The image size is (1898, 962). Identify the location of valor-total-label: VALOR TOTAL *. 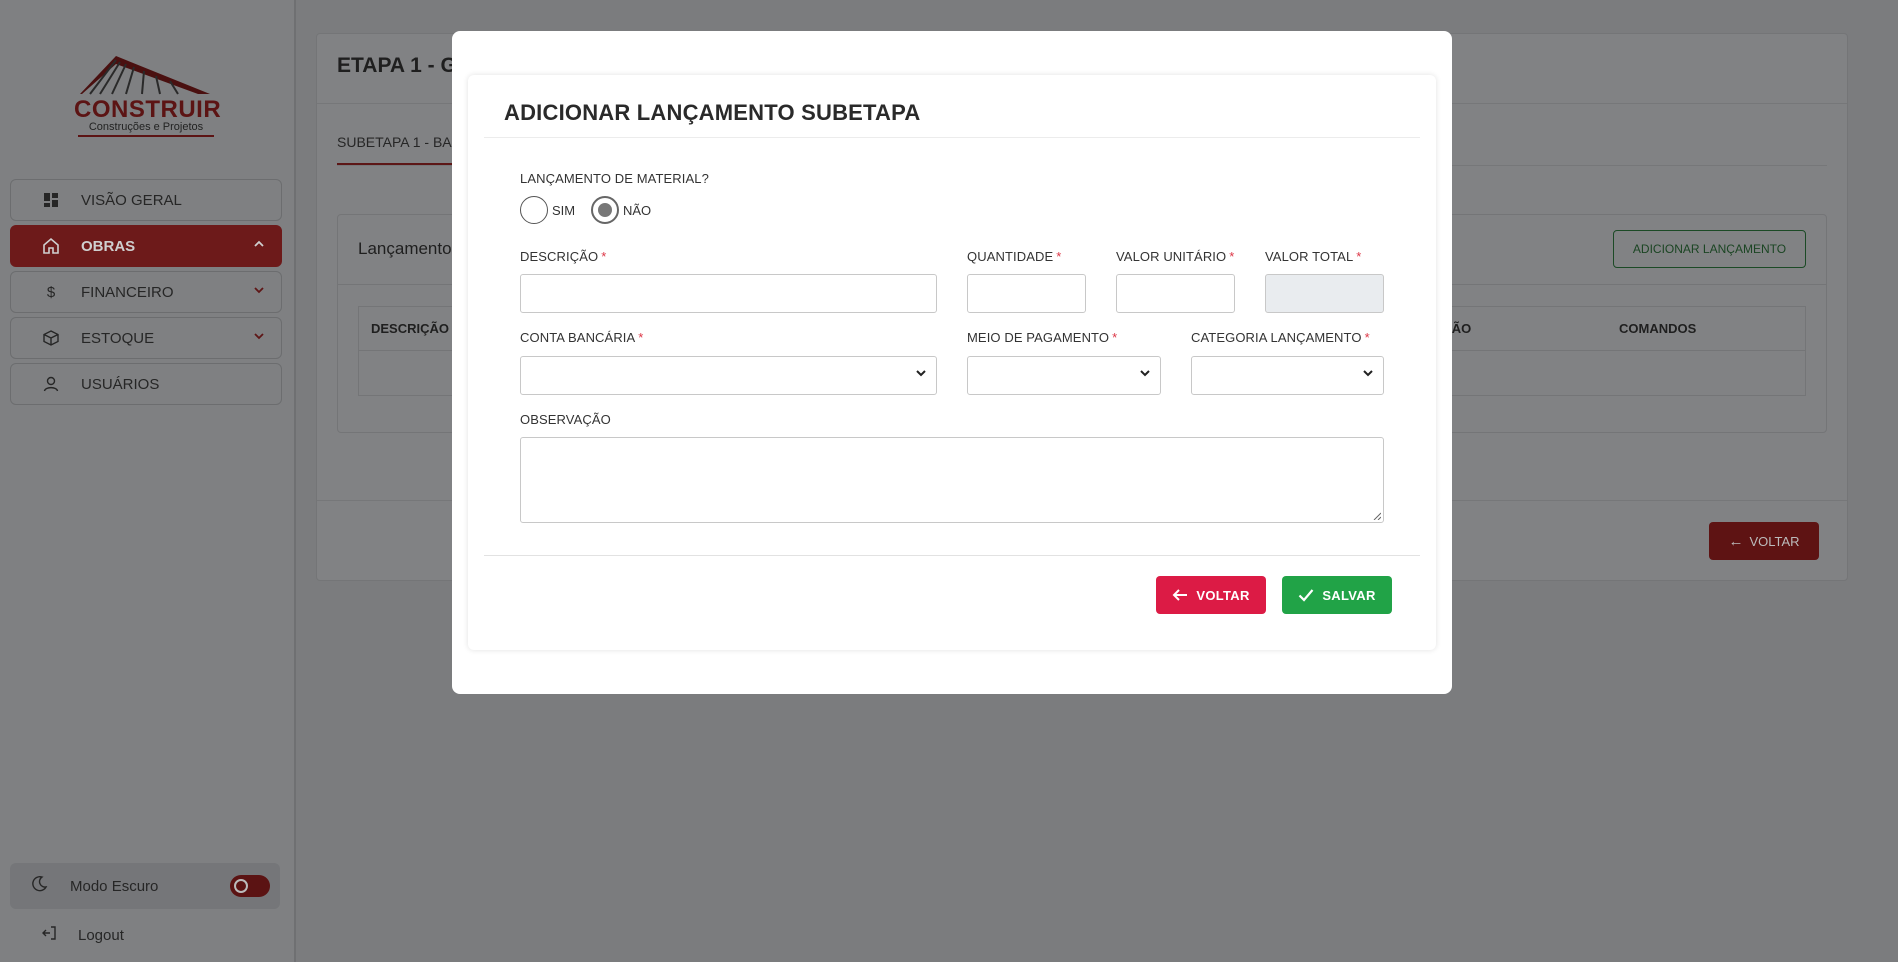
(1313, 256).